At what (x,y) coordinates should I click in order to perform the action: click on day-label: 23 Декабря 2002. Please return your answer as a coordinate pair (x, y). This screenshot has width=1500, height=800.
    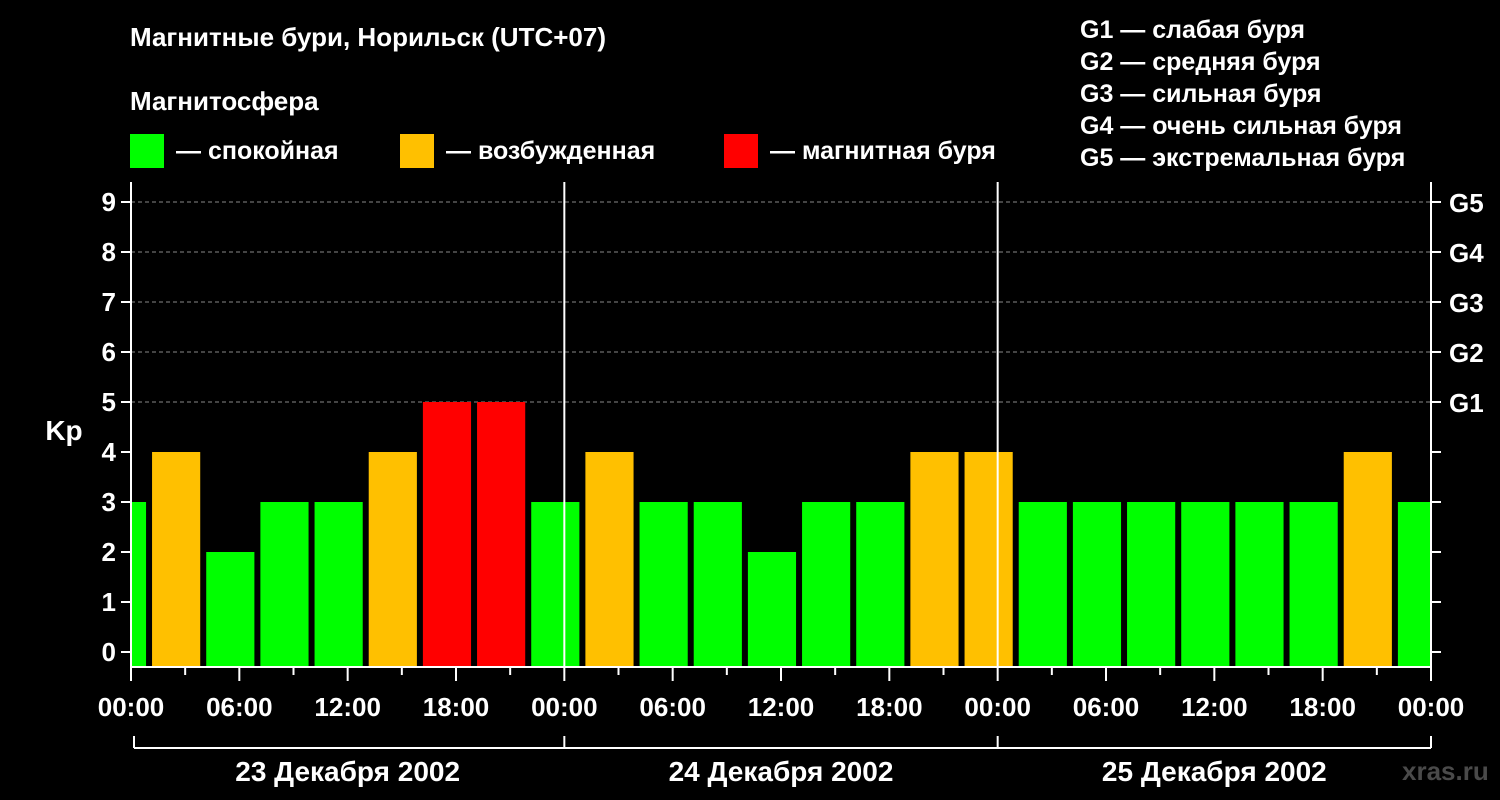
    Looking at the image, I should click on (347, 771).